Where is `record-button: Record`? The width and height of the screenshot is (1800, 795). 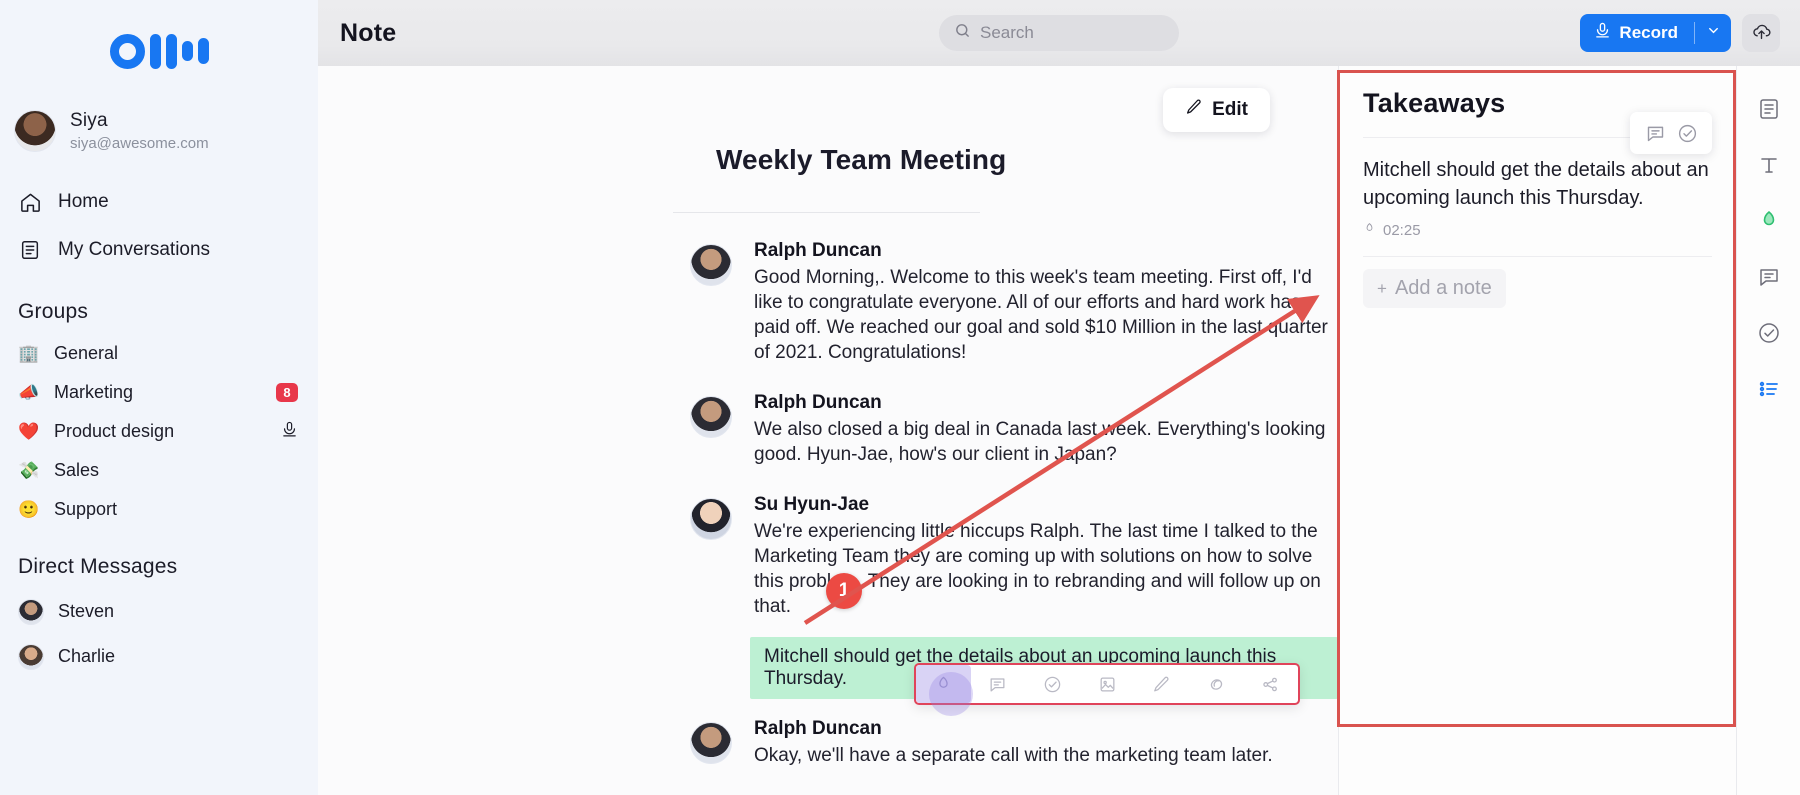
record-button: Record is located at coordinates (1655, 33).